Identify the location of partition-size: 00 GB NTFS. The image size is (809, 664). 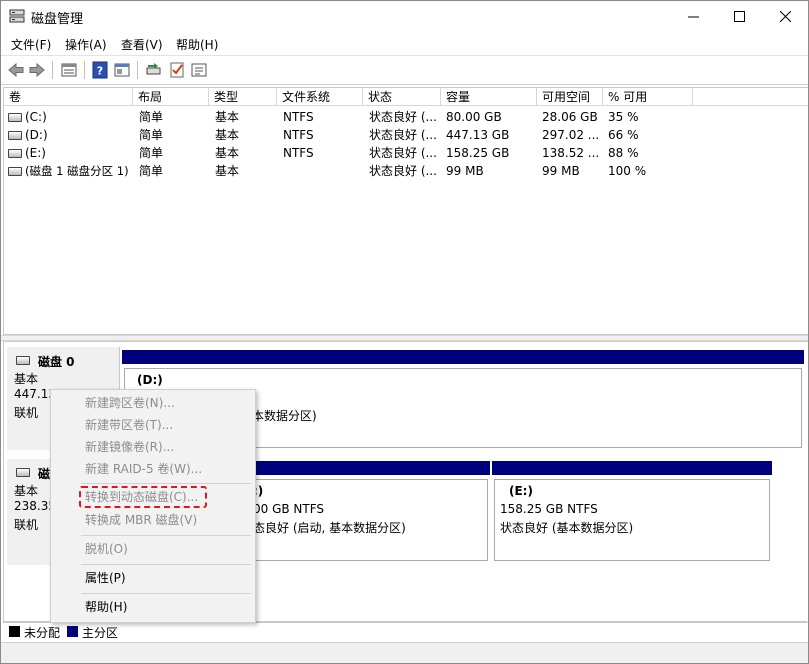
(289, 509).